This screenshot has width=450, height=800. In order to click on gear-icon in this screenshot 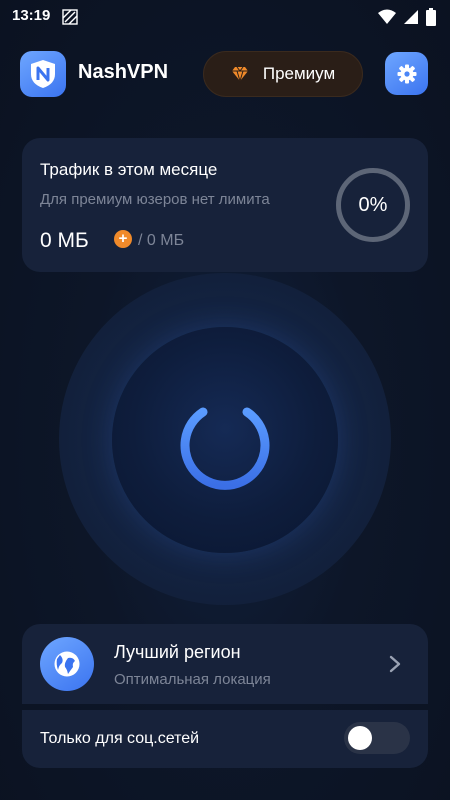, I will do `click(406, 73)`.